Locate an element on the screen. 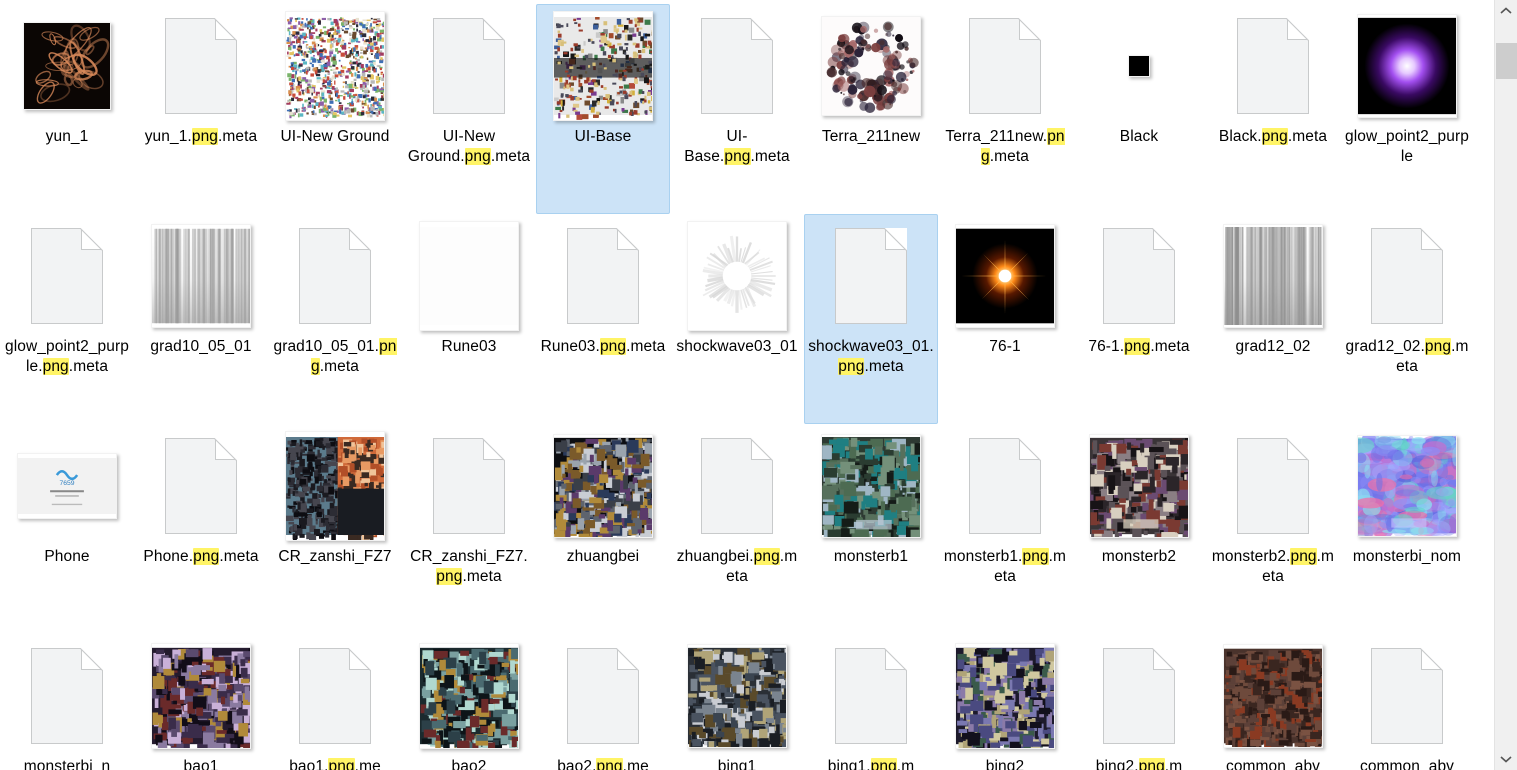  file-item: grad10_05_01 is located at coordinates (201, 319).